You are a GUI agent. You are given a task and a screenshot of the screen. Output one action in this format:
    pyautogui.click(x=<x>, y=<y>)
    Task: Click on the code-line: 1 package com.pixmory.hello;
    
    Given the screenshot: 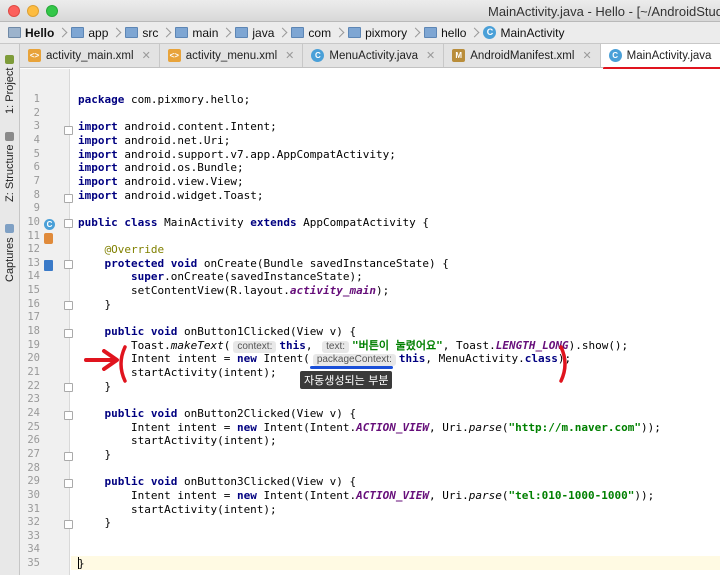 What is the action you would take?
    pyautogui.click(x=370, y=100)
    